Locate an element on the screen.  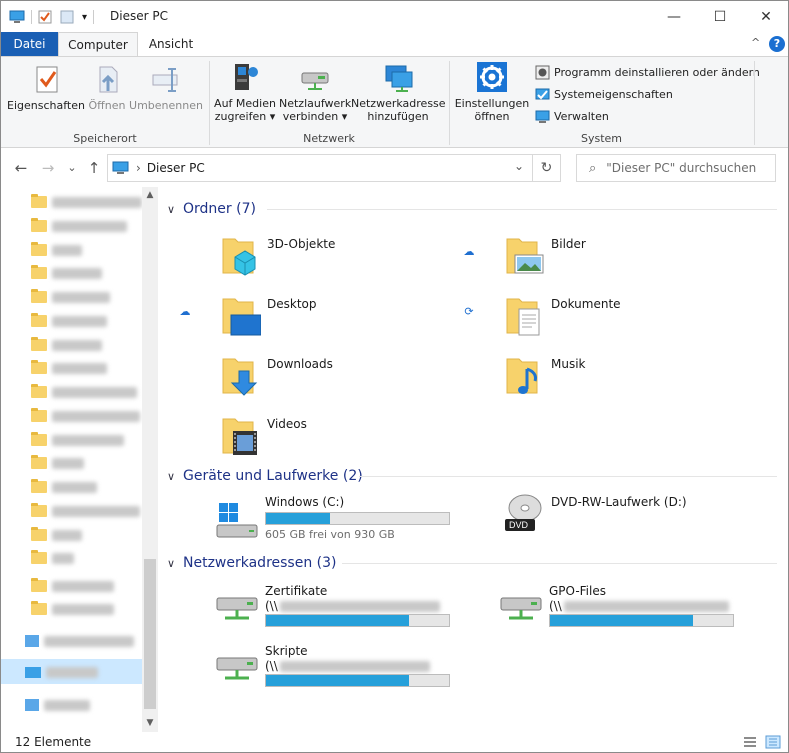
einstellungen-oeffnen-button: Einstellungen öffnen is located at coordinates (492, 92).